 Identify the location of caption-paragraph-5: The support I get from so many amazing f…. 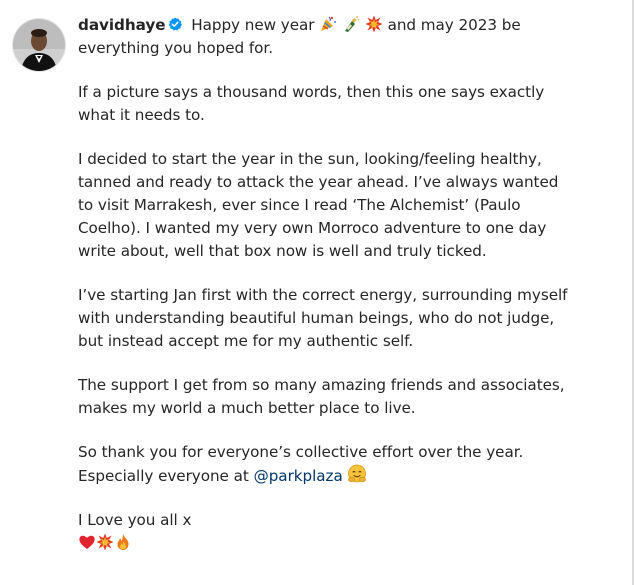
(321, 396).